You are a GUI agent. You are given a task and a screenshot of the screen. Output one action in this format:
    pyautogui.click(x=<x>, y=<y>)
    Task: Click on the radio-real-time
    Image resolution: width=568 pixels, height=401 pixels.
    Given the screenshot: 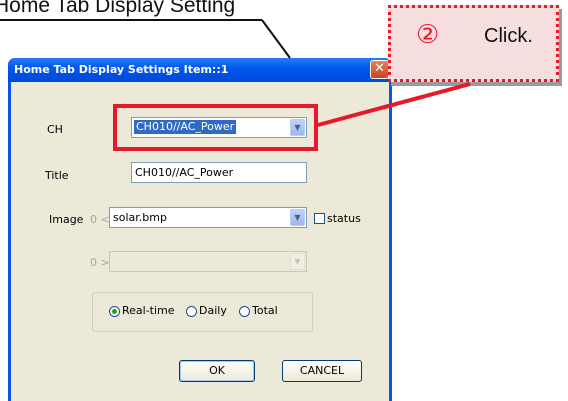 What is the action you would take?
    pyautogui.click(x=114, y=311)
    